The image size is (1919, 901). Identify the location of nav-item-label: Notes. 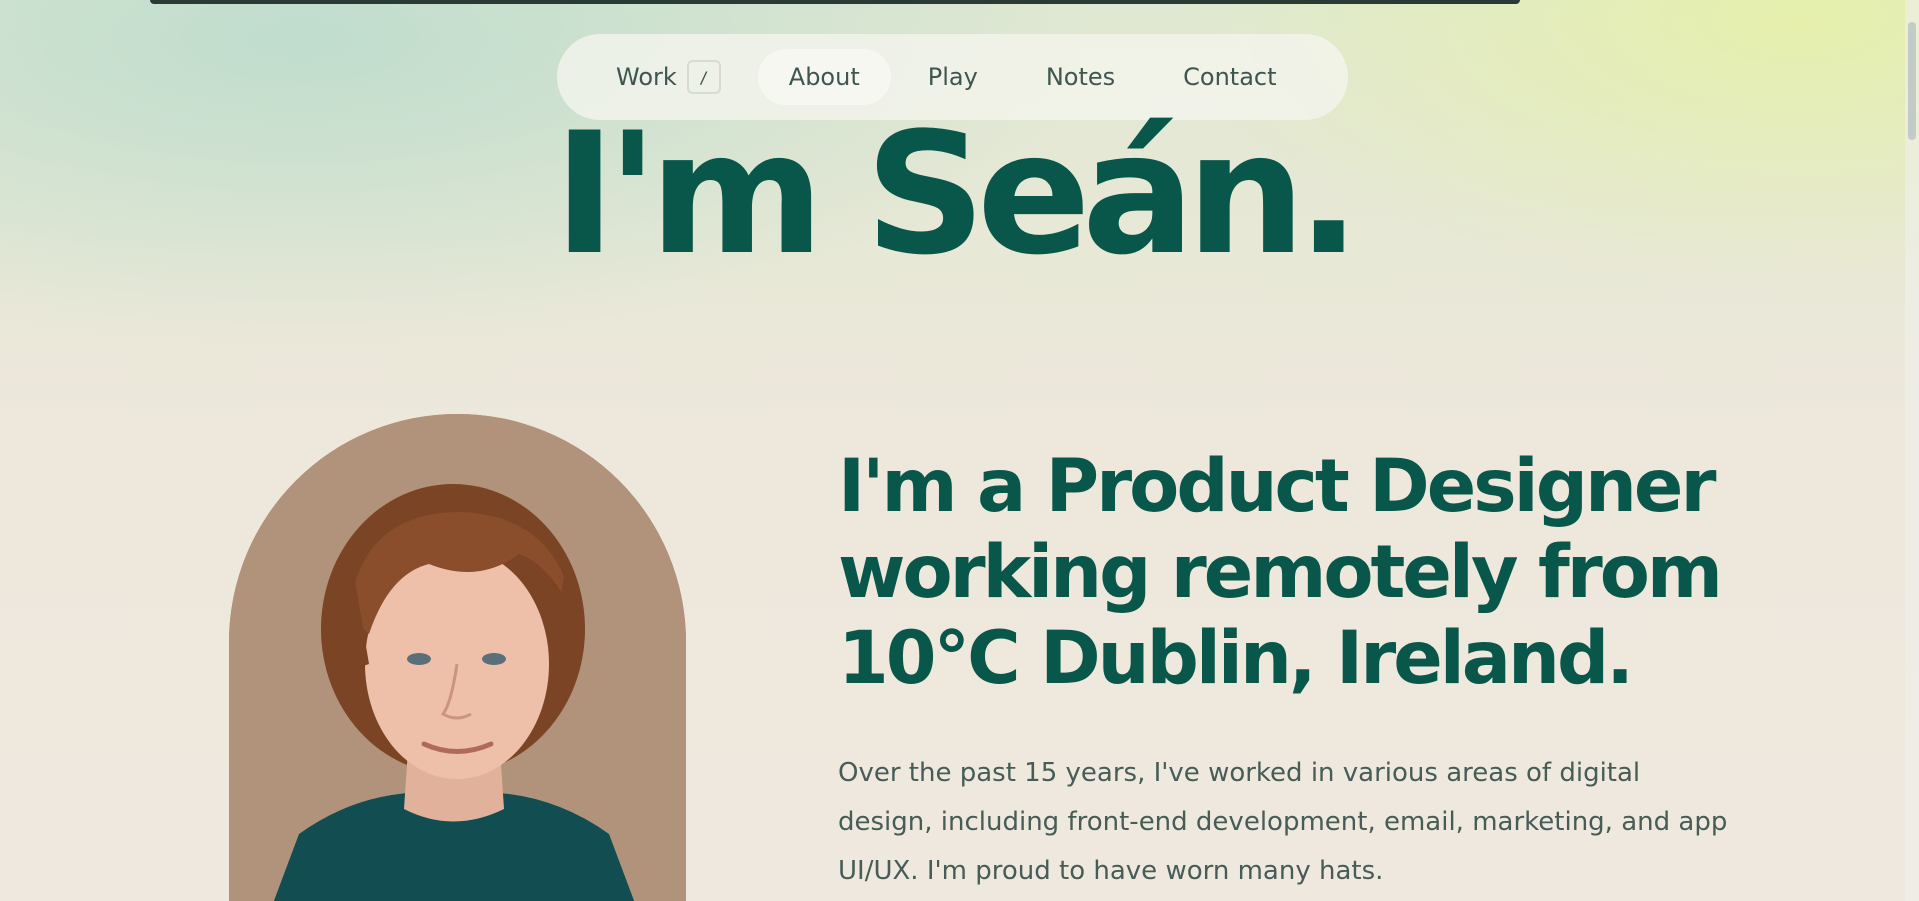
(1080, 77).